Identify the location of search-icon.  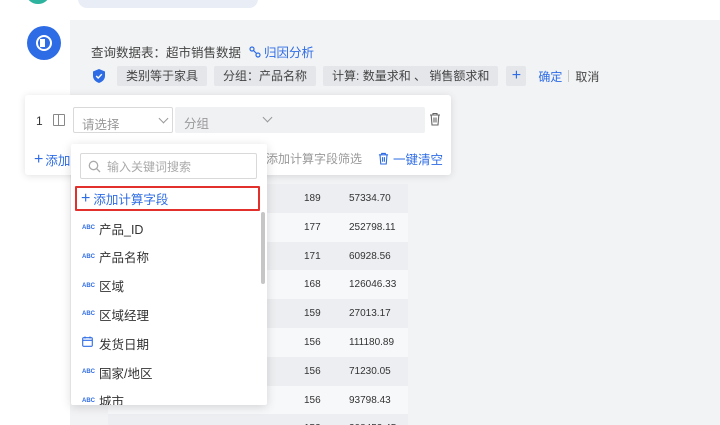
(94, 166).